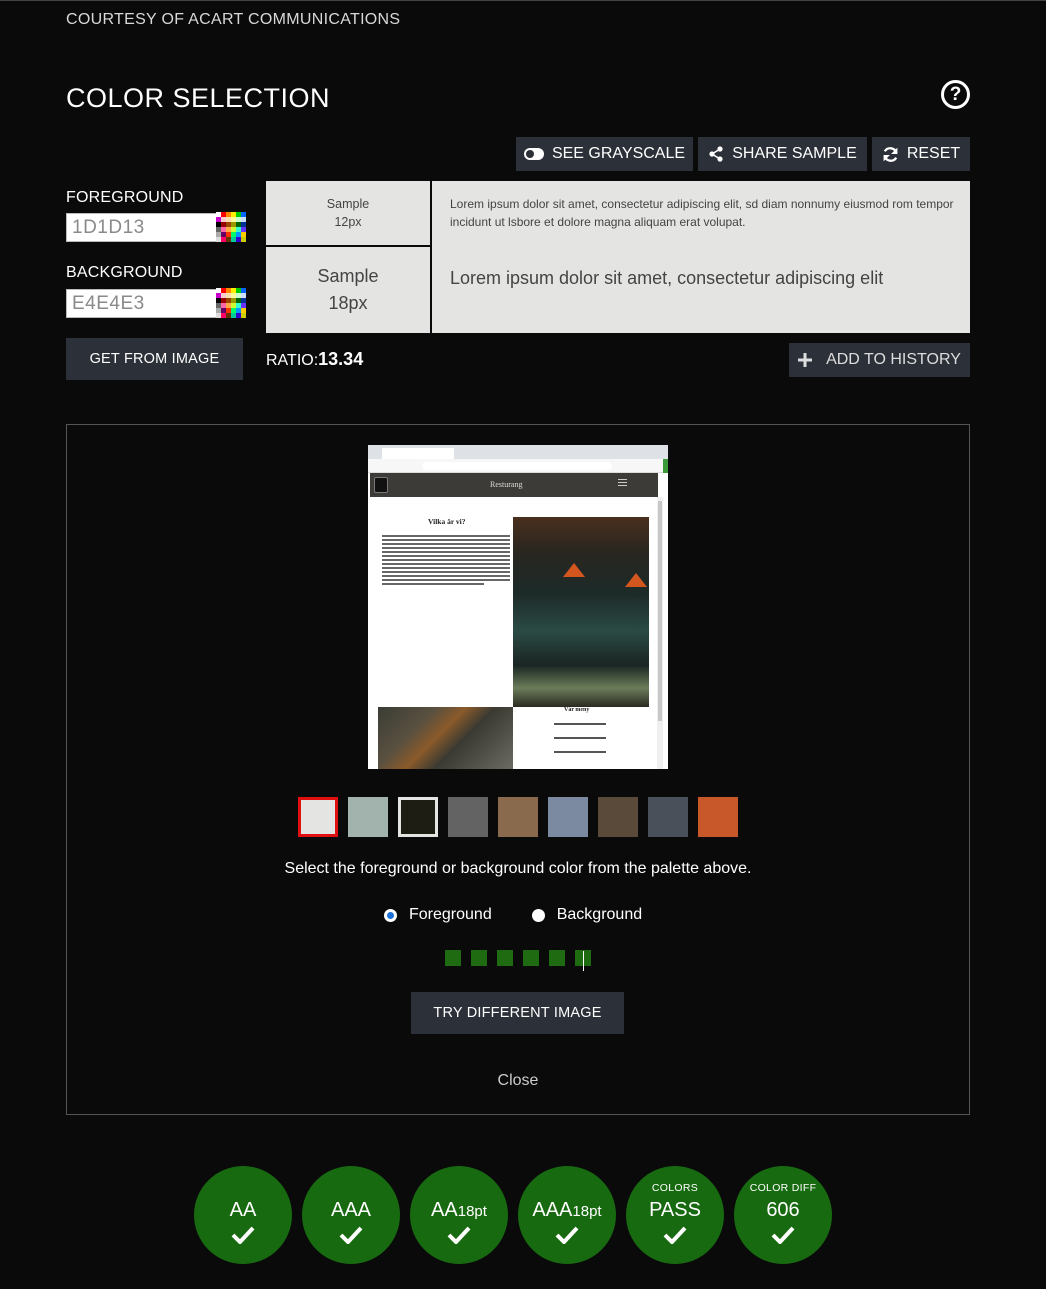  Describe the element at coordinates (390, 915) in the screenshot. I see `foreground-radio` at that location.